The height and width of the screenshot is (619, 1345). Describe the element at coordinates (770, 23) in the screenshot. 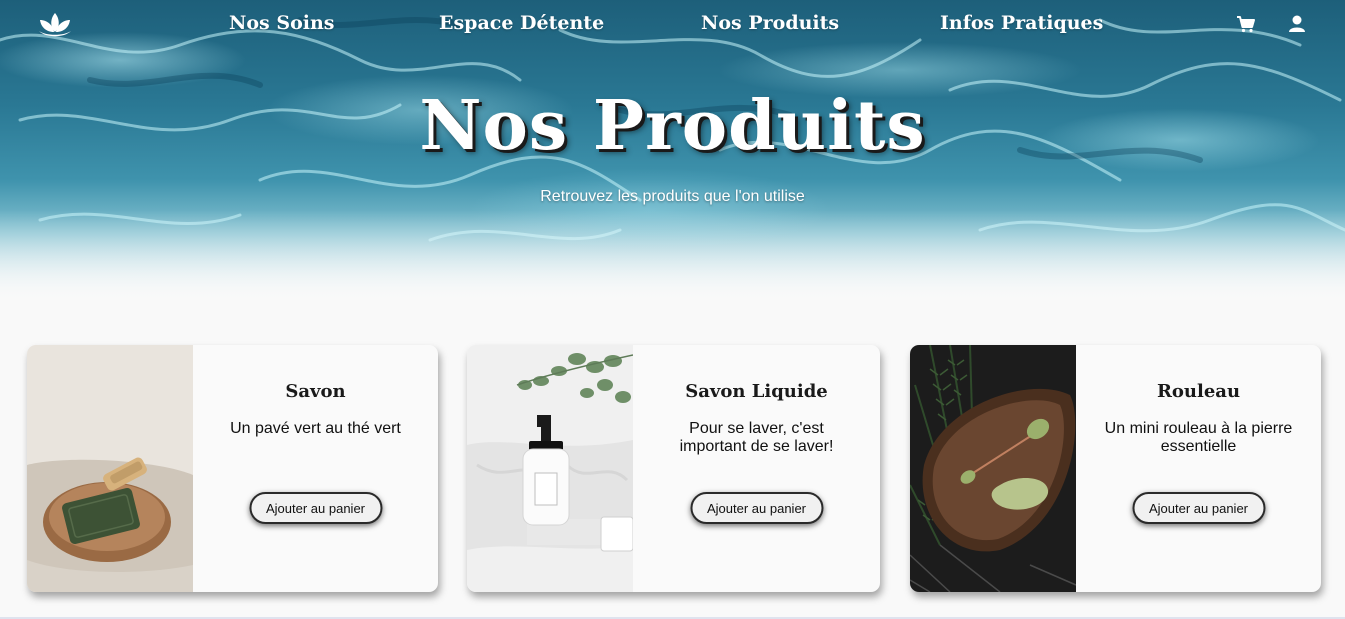

I see `nav-link-nos-produits: Nos Produits` at that location.